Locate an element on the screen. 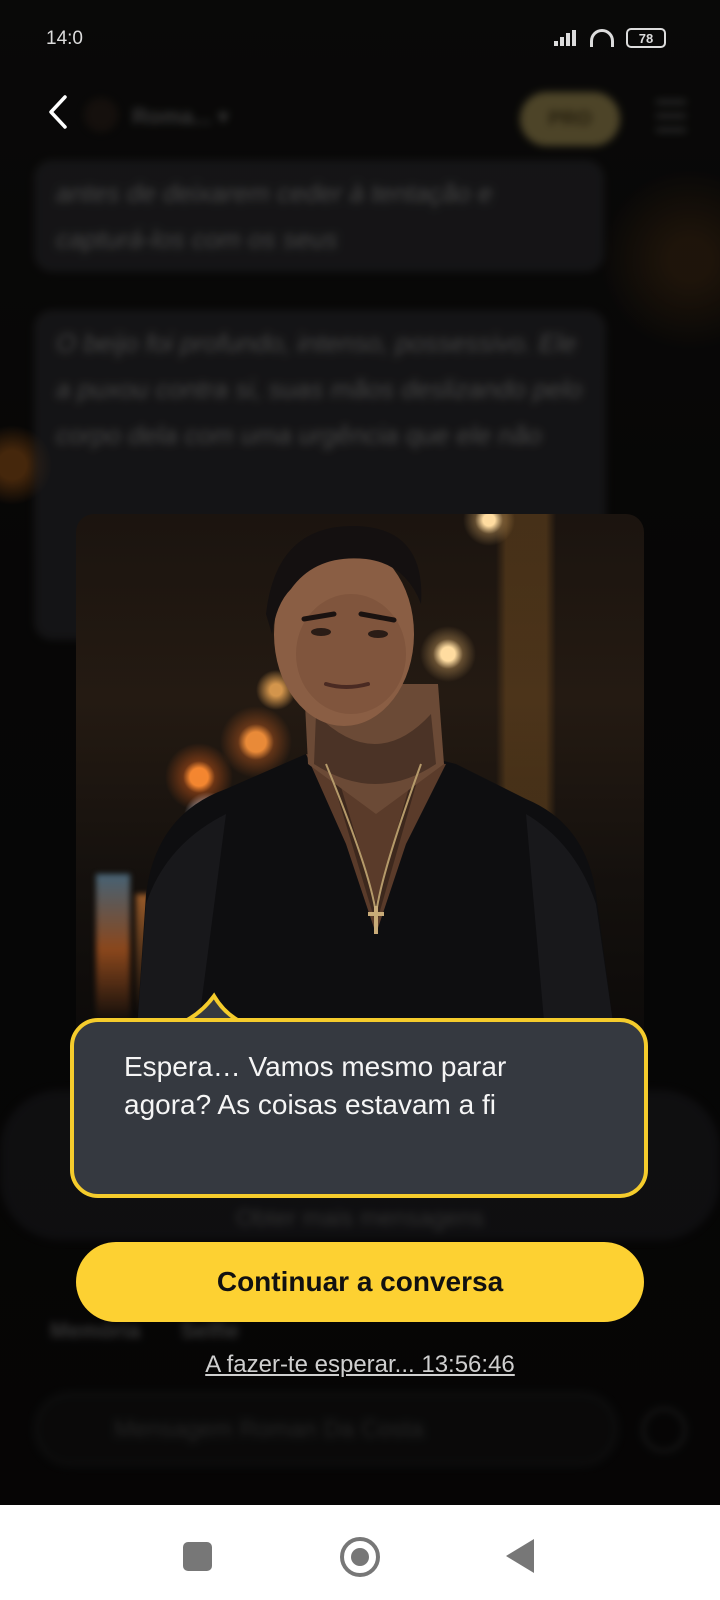  continue-conversation-button: Continuar a conversa is located at coordinates (360, 1282).